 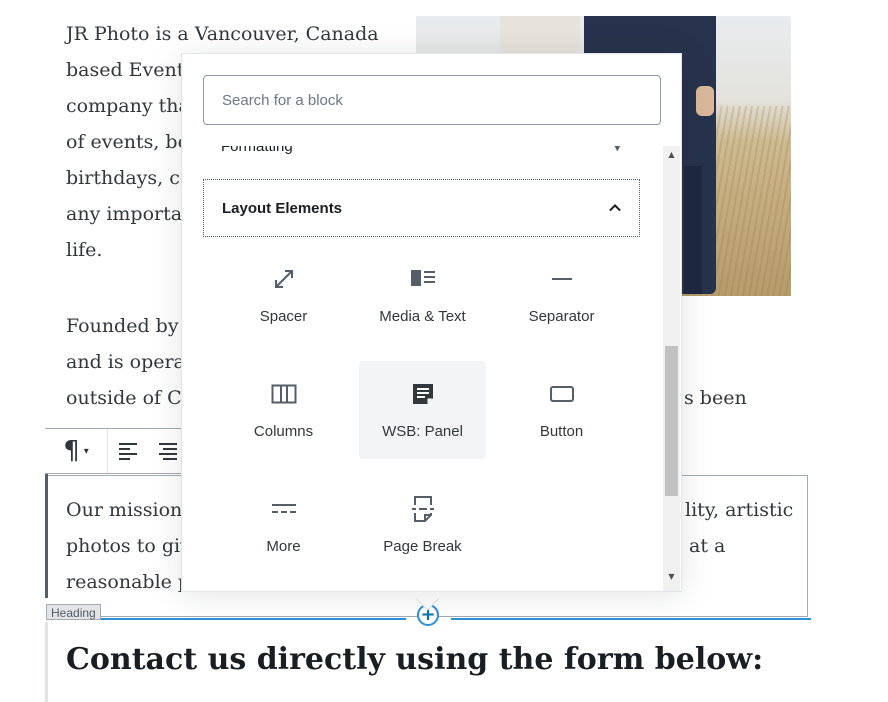 What do you see at coordinates (422, 394) in the screenshot?
I see `panel-icon` at bounding box center [422, 394].